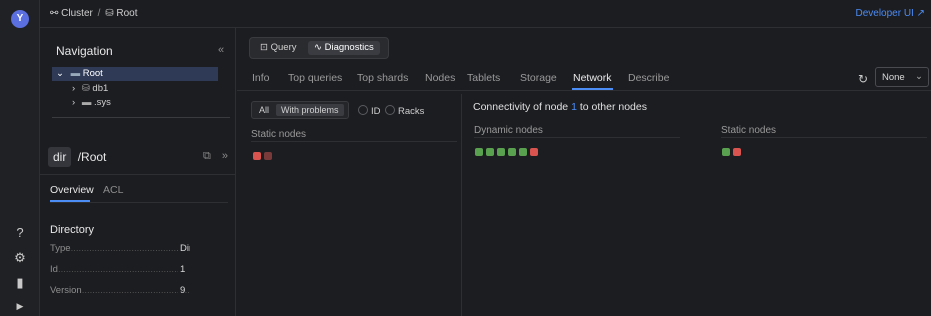 This screenshot has height=316, width=931. What do you see at coordinates (884, 13) in the screenshot?
I see `developer-ui-label: Developer UI` at bounding box center [884, 13].